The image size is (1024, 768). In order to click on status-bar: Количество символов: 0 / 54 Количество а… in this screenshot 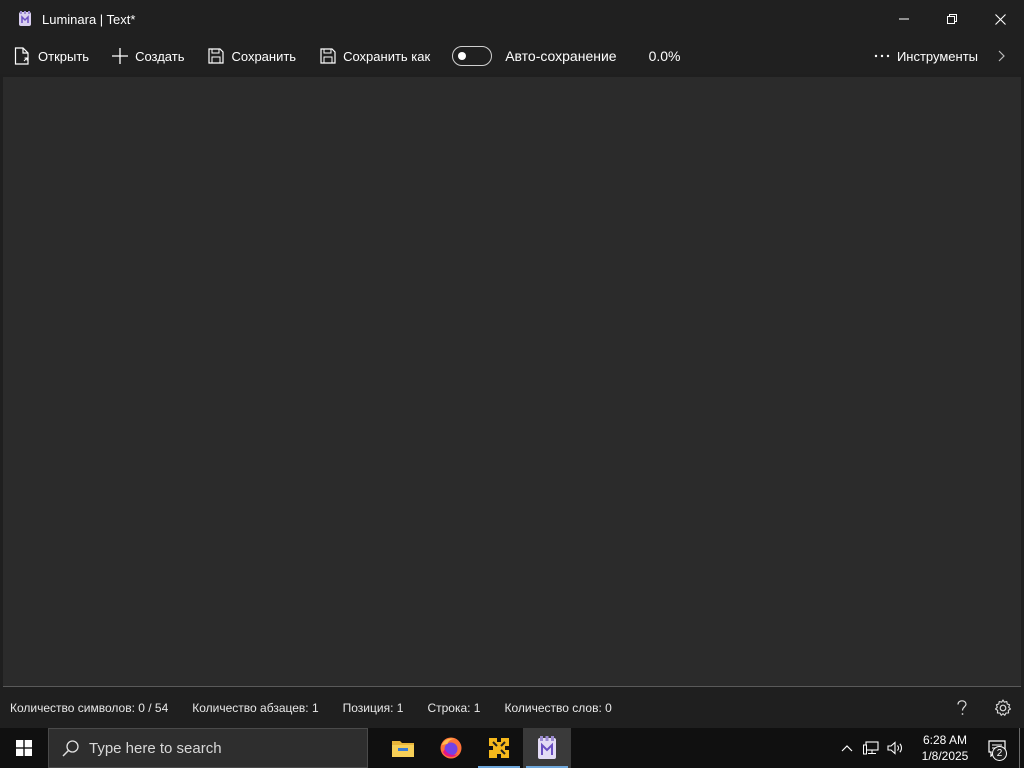, I will do `click(512, 707)`.